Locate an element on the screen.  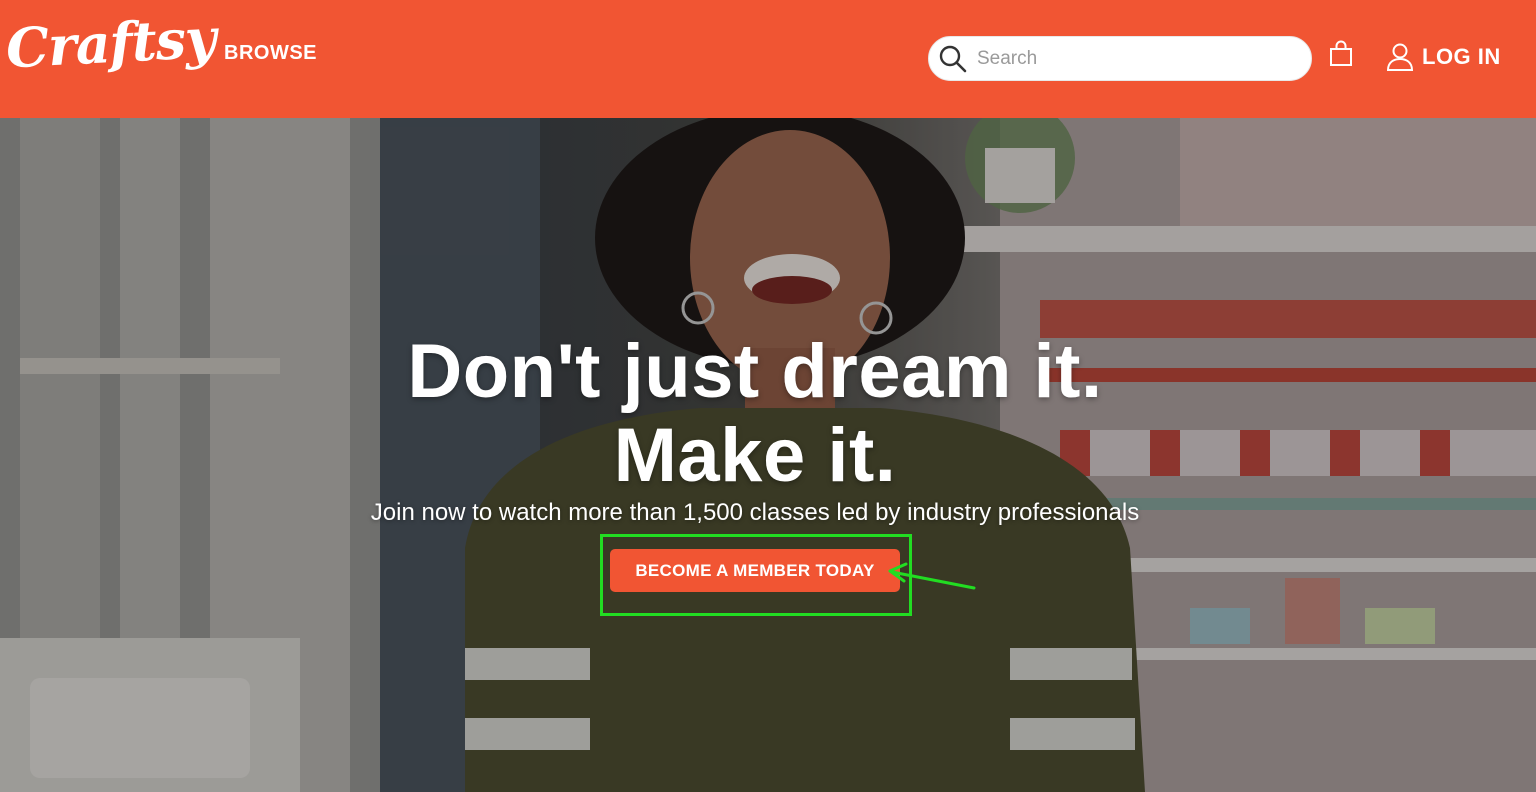
shopping-bag-icon is located at coordinates (1341, 54).